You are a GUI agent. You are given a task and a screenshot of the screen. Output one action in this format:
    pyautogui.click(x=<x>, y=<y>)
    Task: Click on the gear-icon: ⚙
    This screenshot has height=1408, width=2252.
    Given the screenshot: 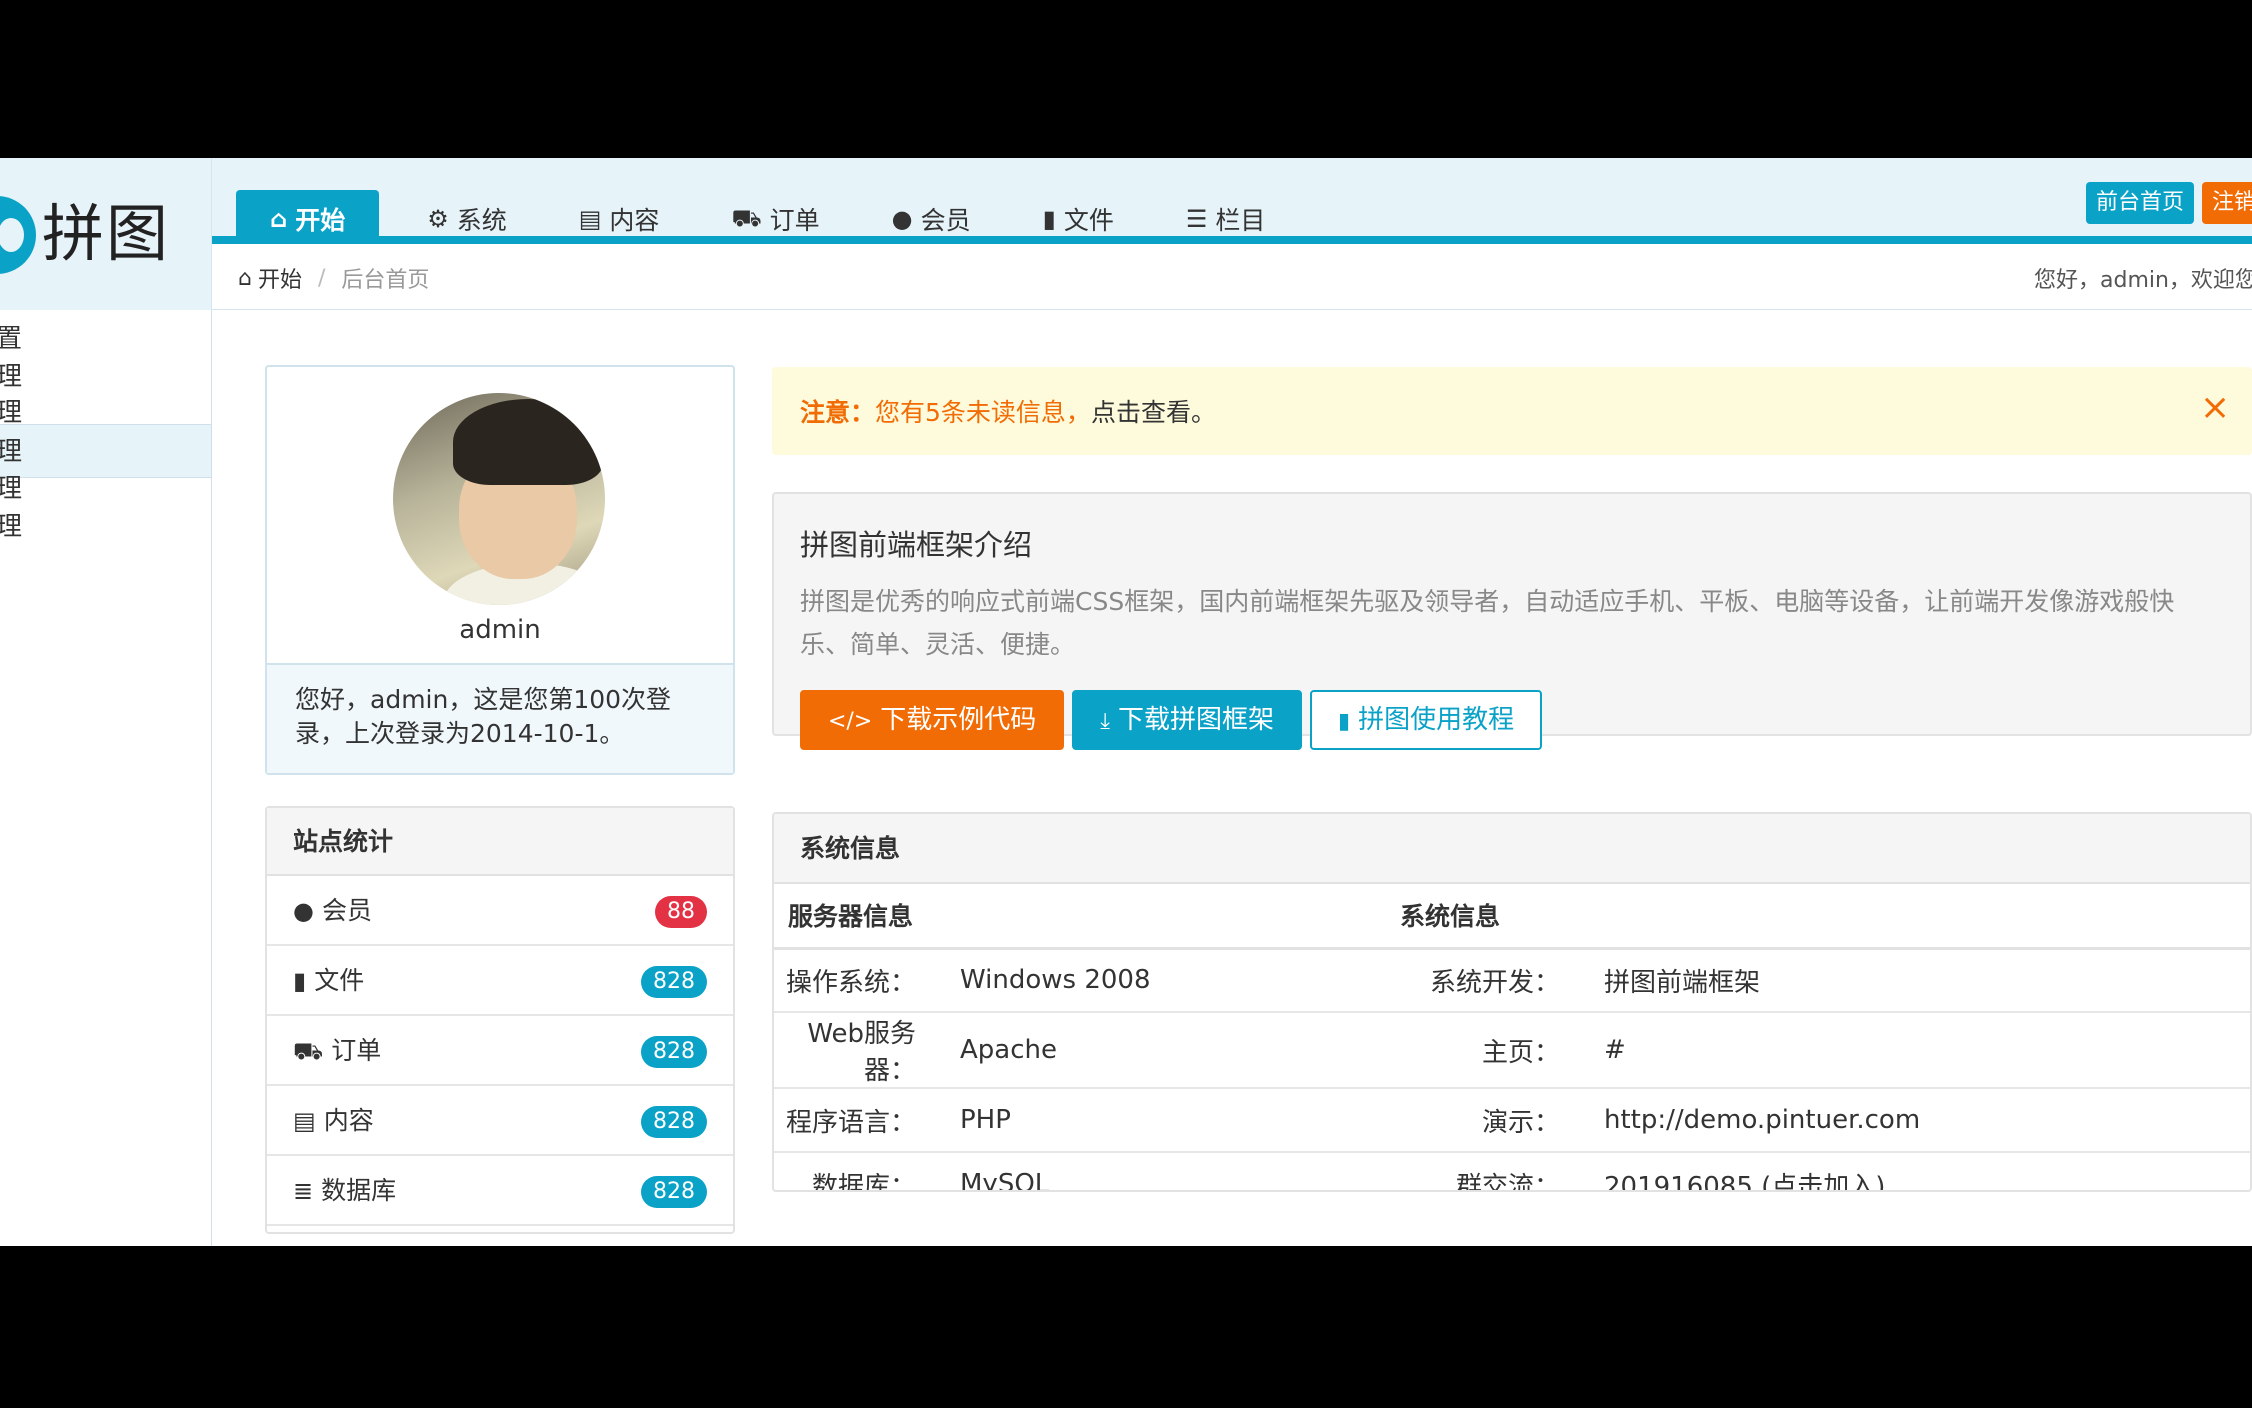 What is the action you would take?
    pyautogui.click(x=438, y=219)
    